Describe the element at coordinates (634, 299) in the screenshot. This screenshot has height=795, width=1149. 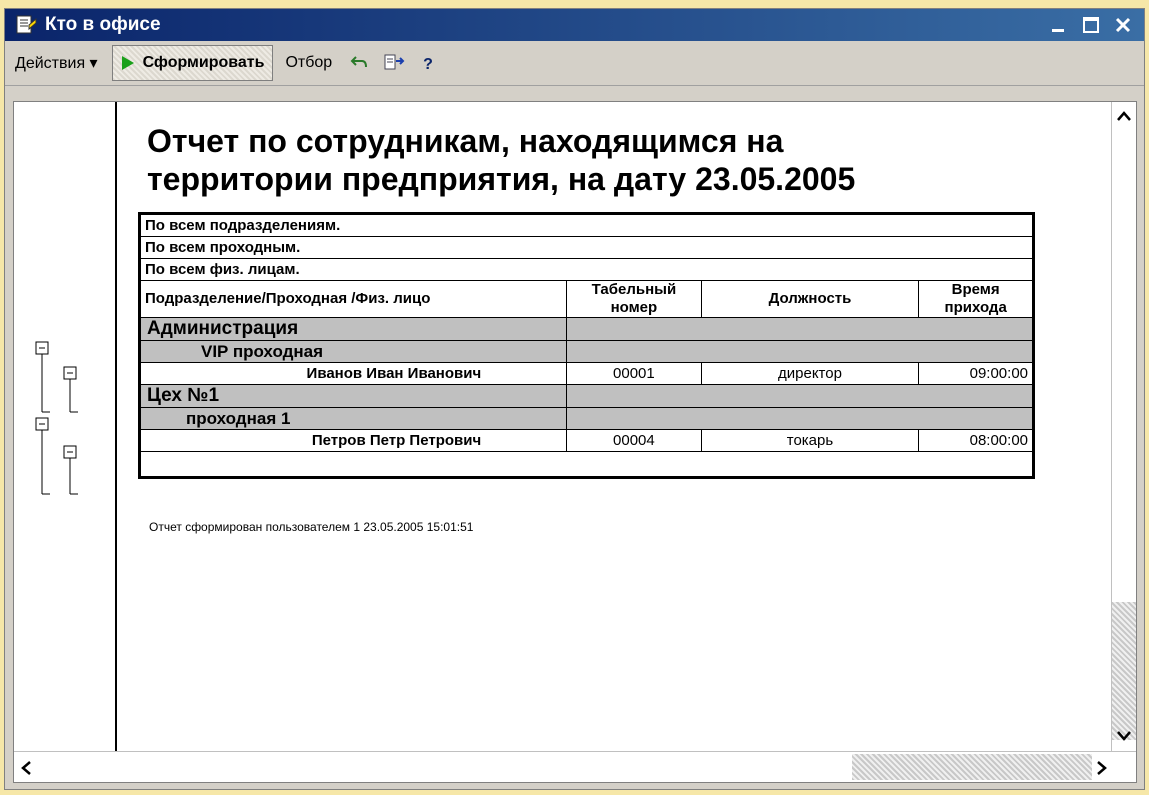
I see `col-header-number: Табельный номер` at that location.